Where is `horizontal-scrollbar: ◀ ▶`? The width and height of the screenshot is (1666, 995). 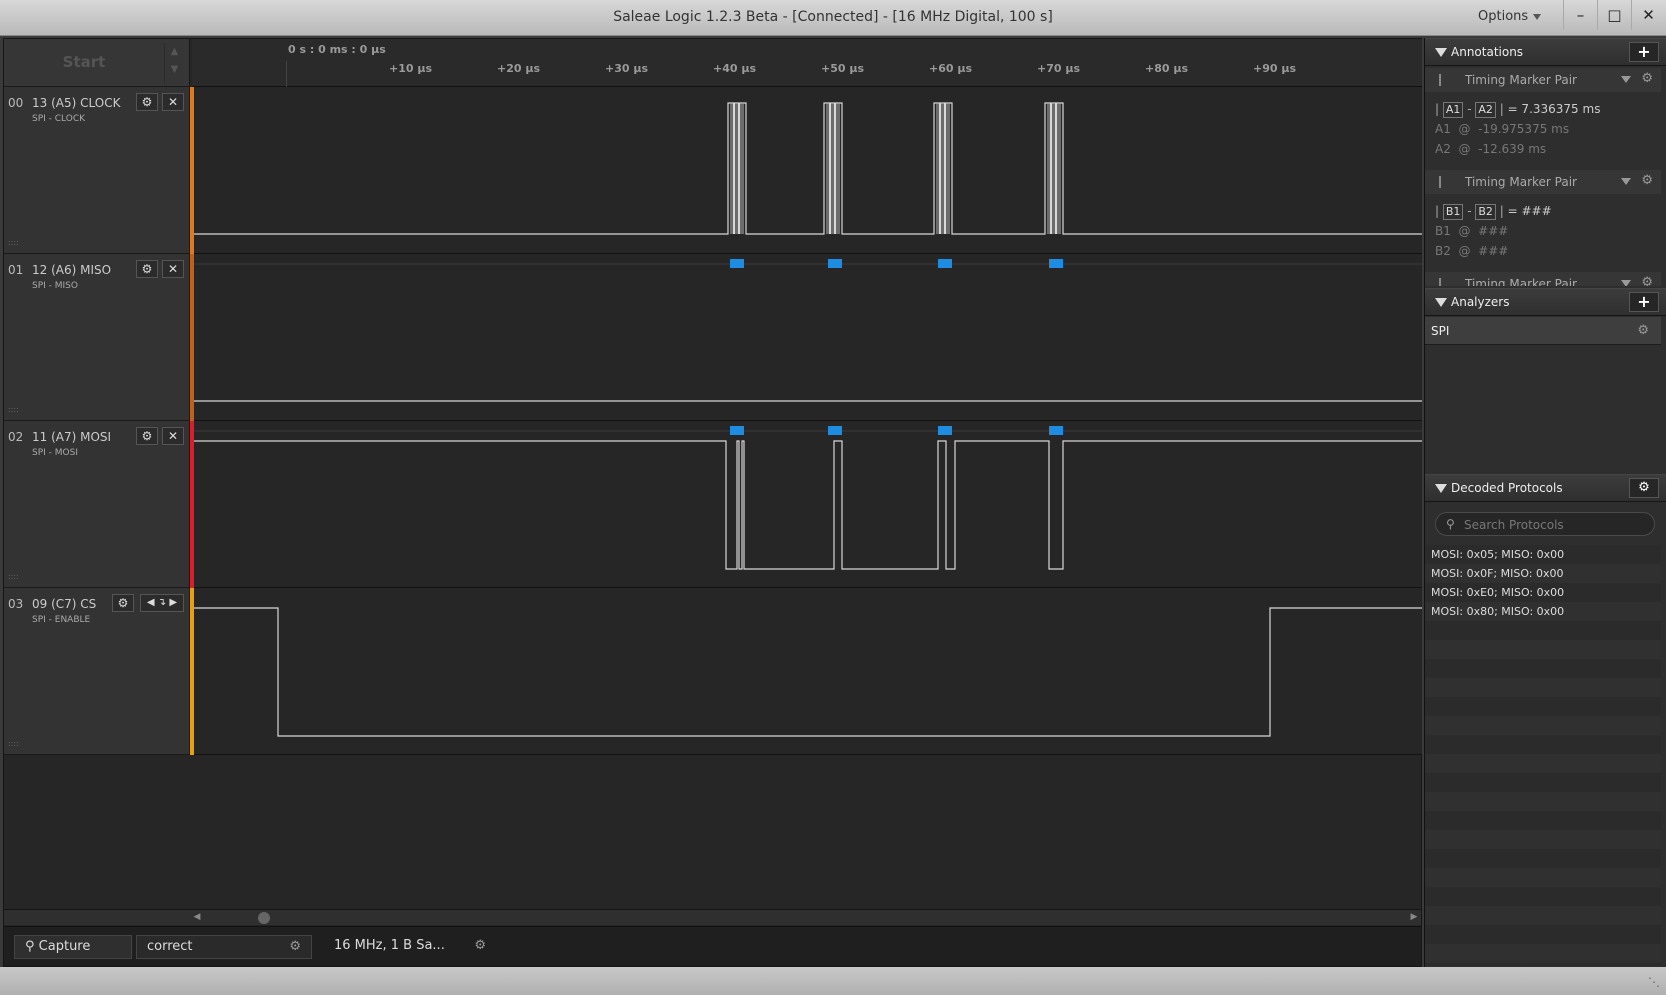 horizontal-scrollbar: ◀ ▶ is located at coordinates (712, 917).